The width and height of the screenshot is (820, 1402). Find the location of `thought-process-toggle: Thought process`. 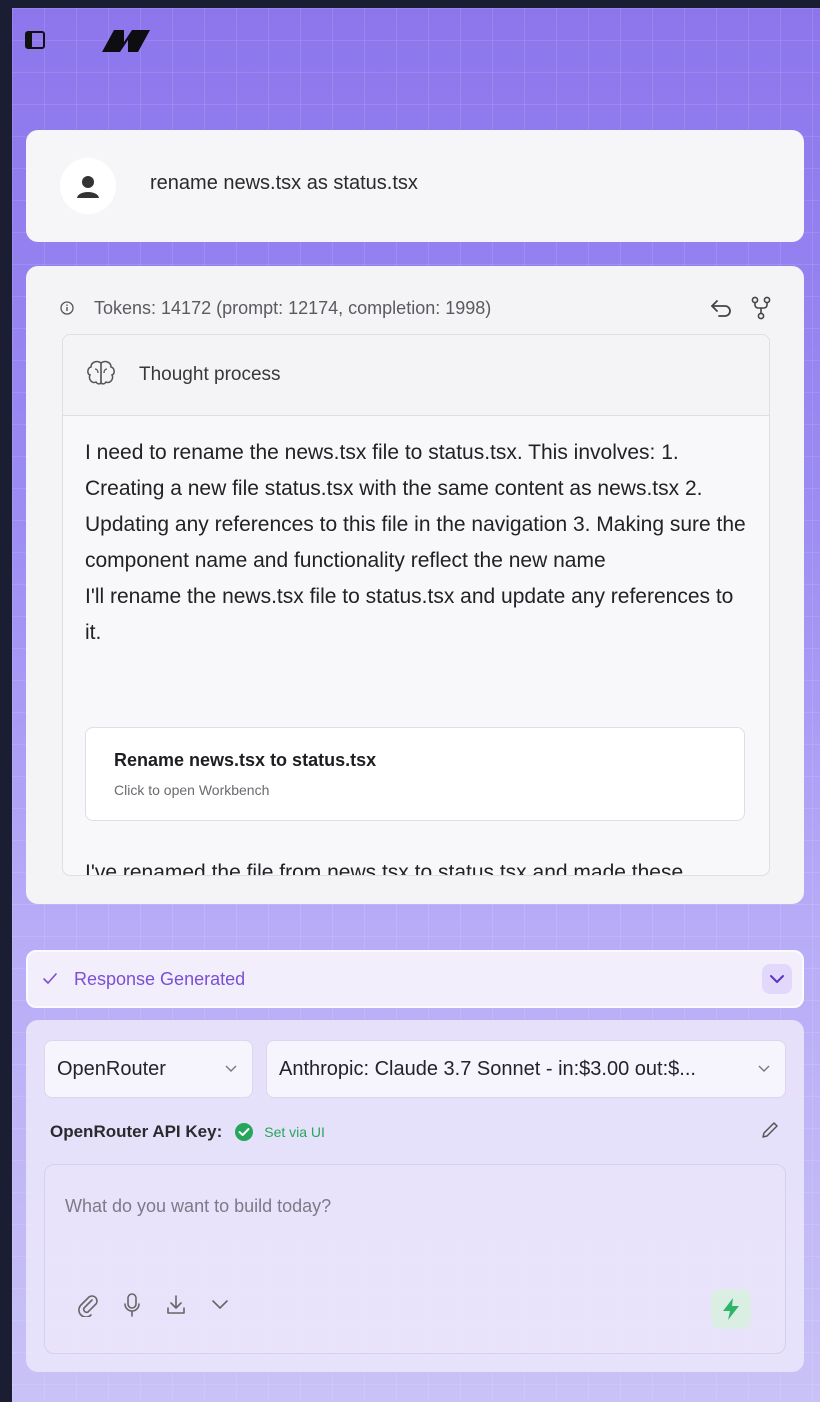

thought-process-toggle: Thought process is located at coordinates (416, 375).